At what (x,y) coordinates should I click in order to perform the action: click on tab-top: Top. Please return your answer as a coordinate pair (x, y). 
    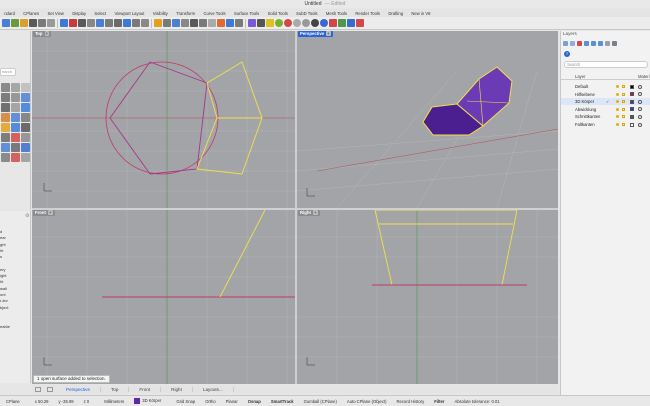
    Looking at the image, I should click on (115, 389).